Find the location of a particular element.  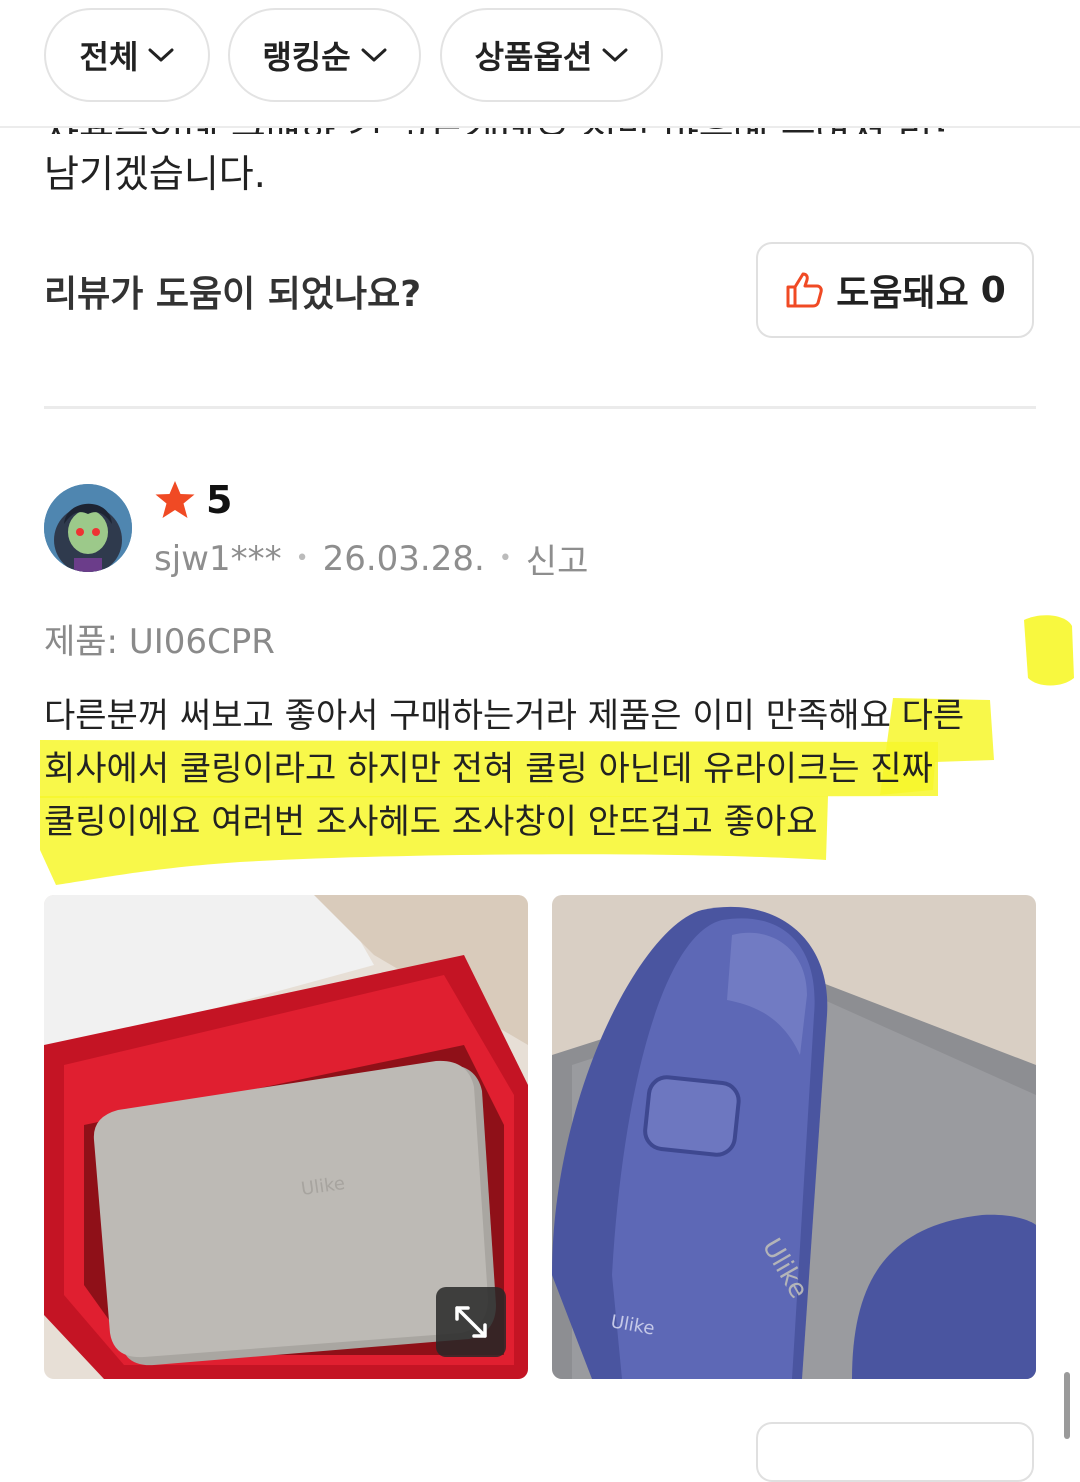

review-line: 쿨링이에요 여러번 조사헤도 조사창이 안뜨겁고 좋아요 is located at coordinates (431, 822).